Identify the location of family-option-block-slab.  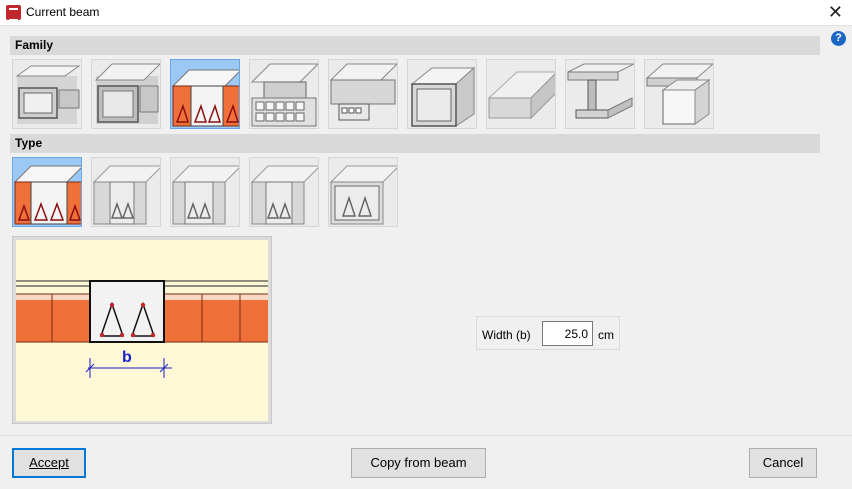
(363, 94).